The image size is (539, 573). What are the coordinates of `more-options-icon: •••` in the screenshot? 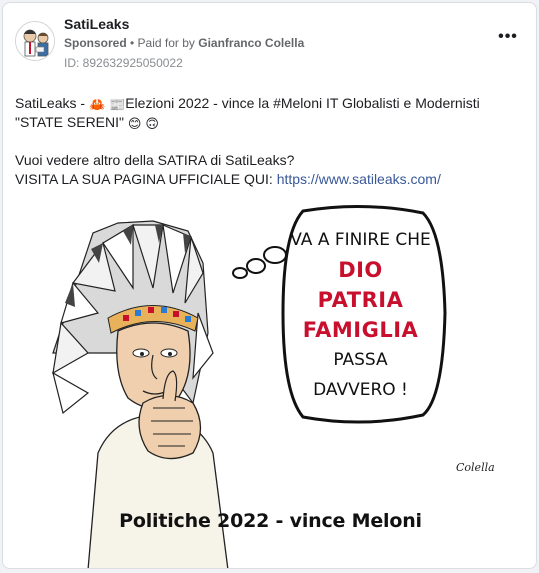 It's located at (508, 38).